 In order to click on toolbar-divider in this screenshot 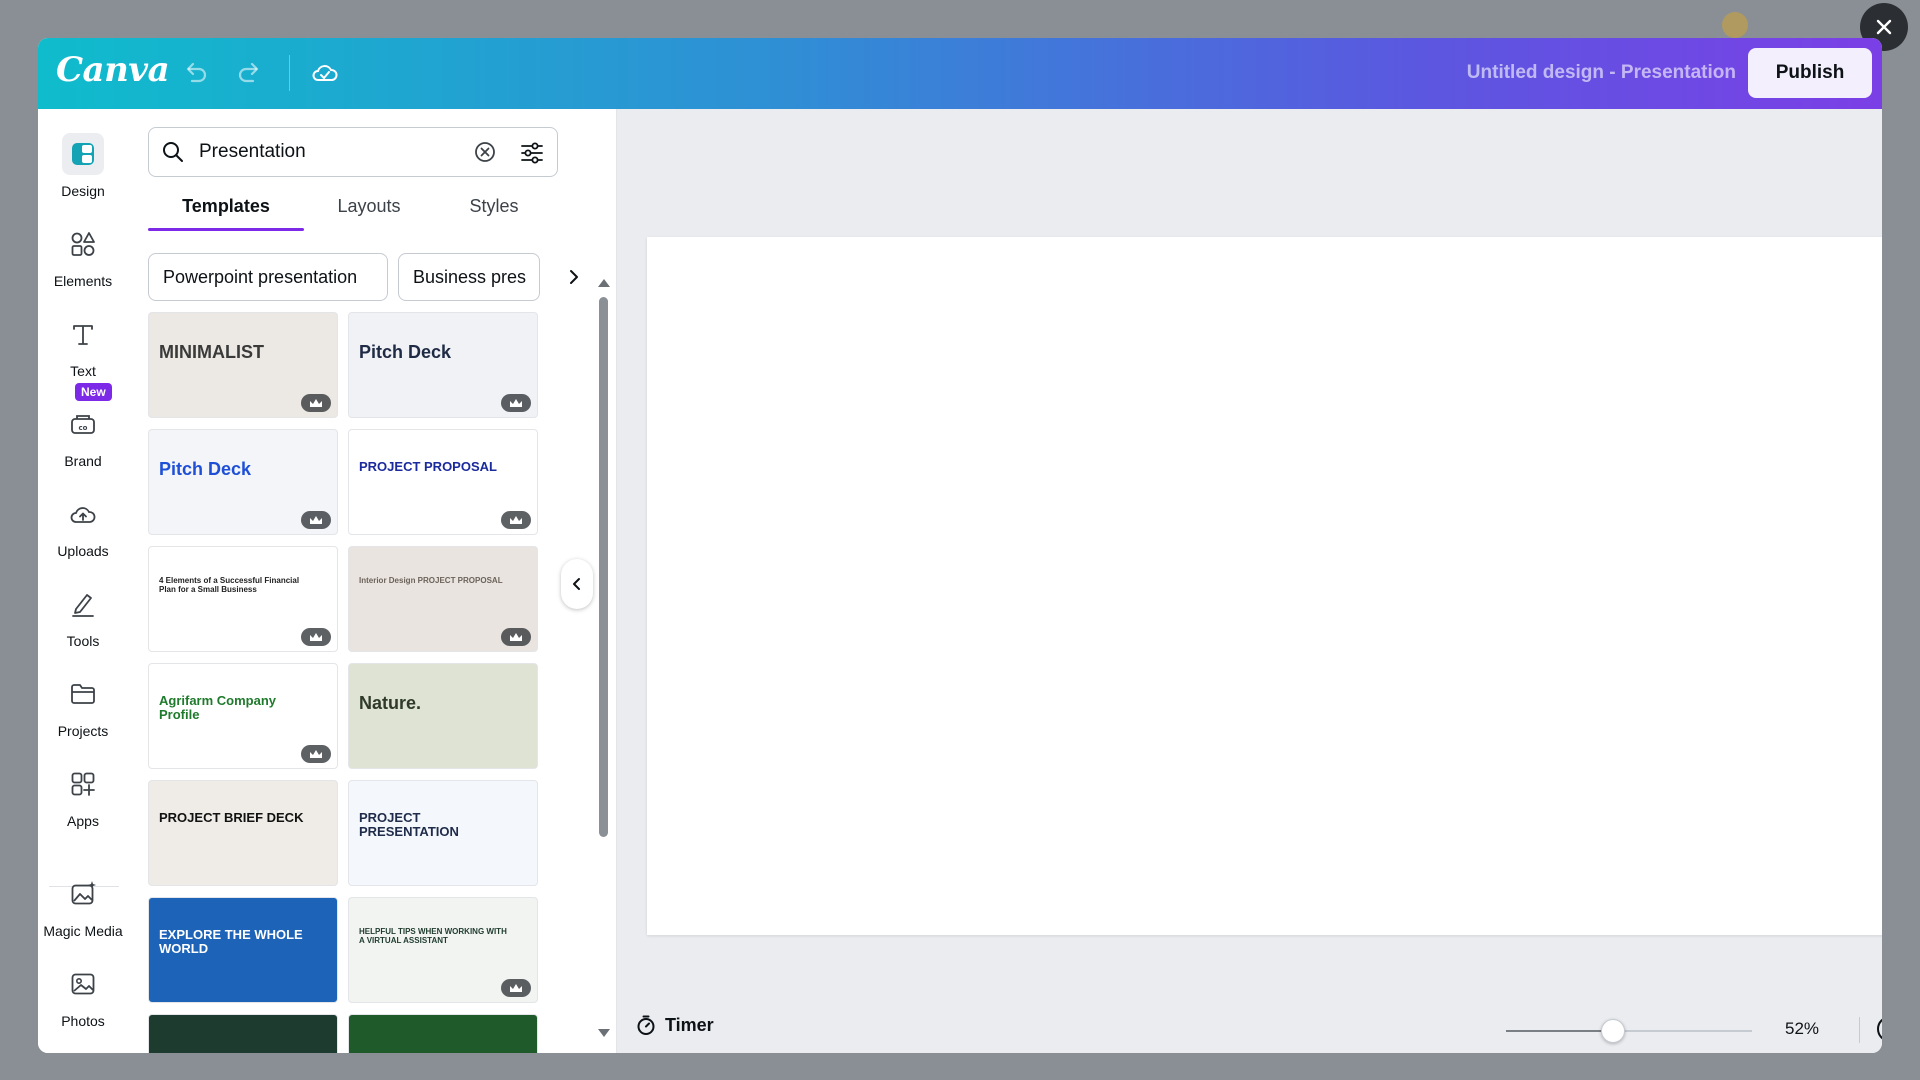, I will do `click(289, 73)`.